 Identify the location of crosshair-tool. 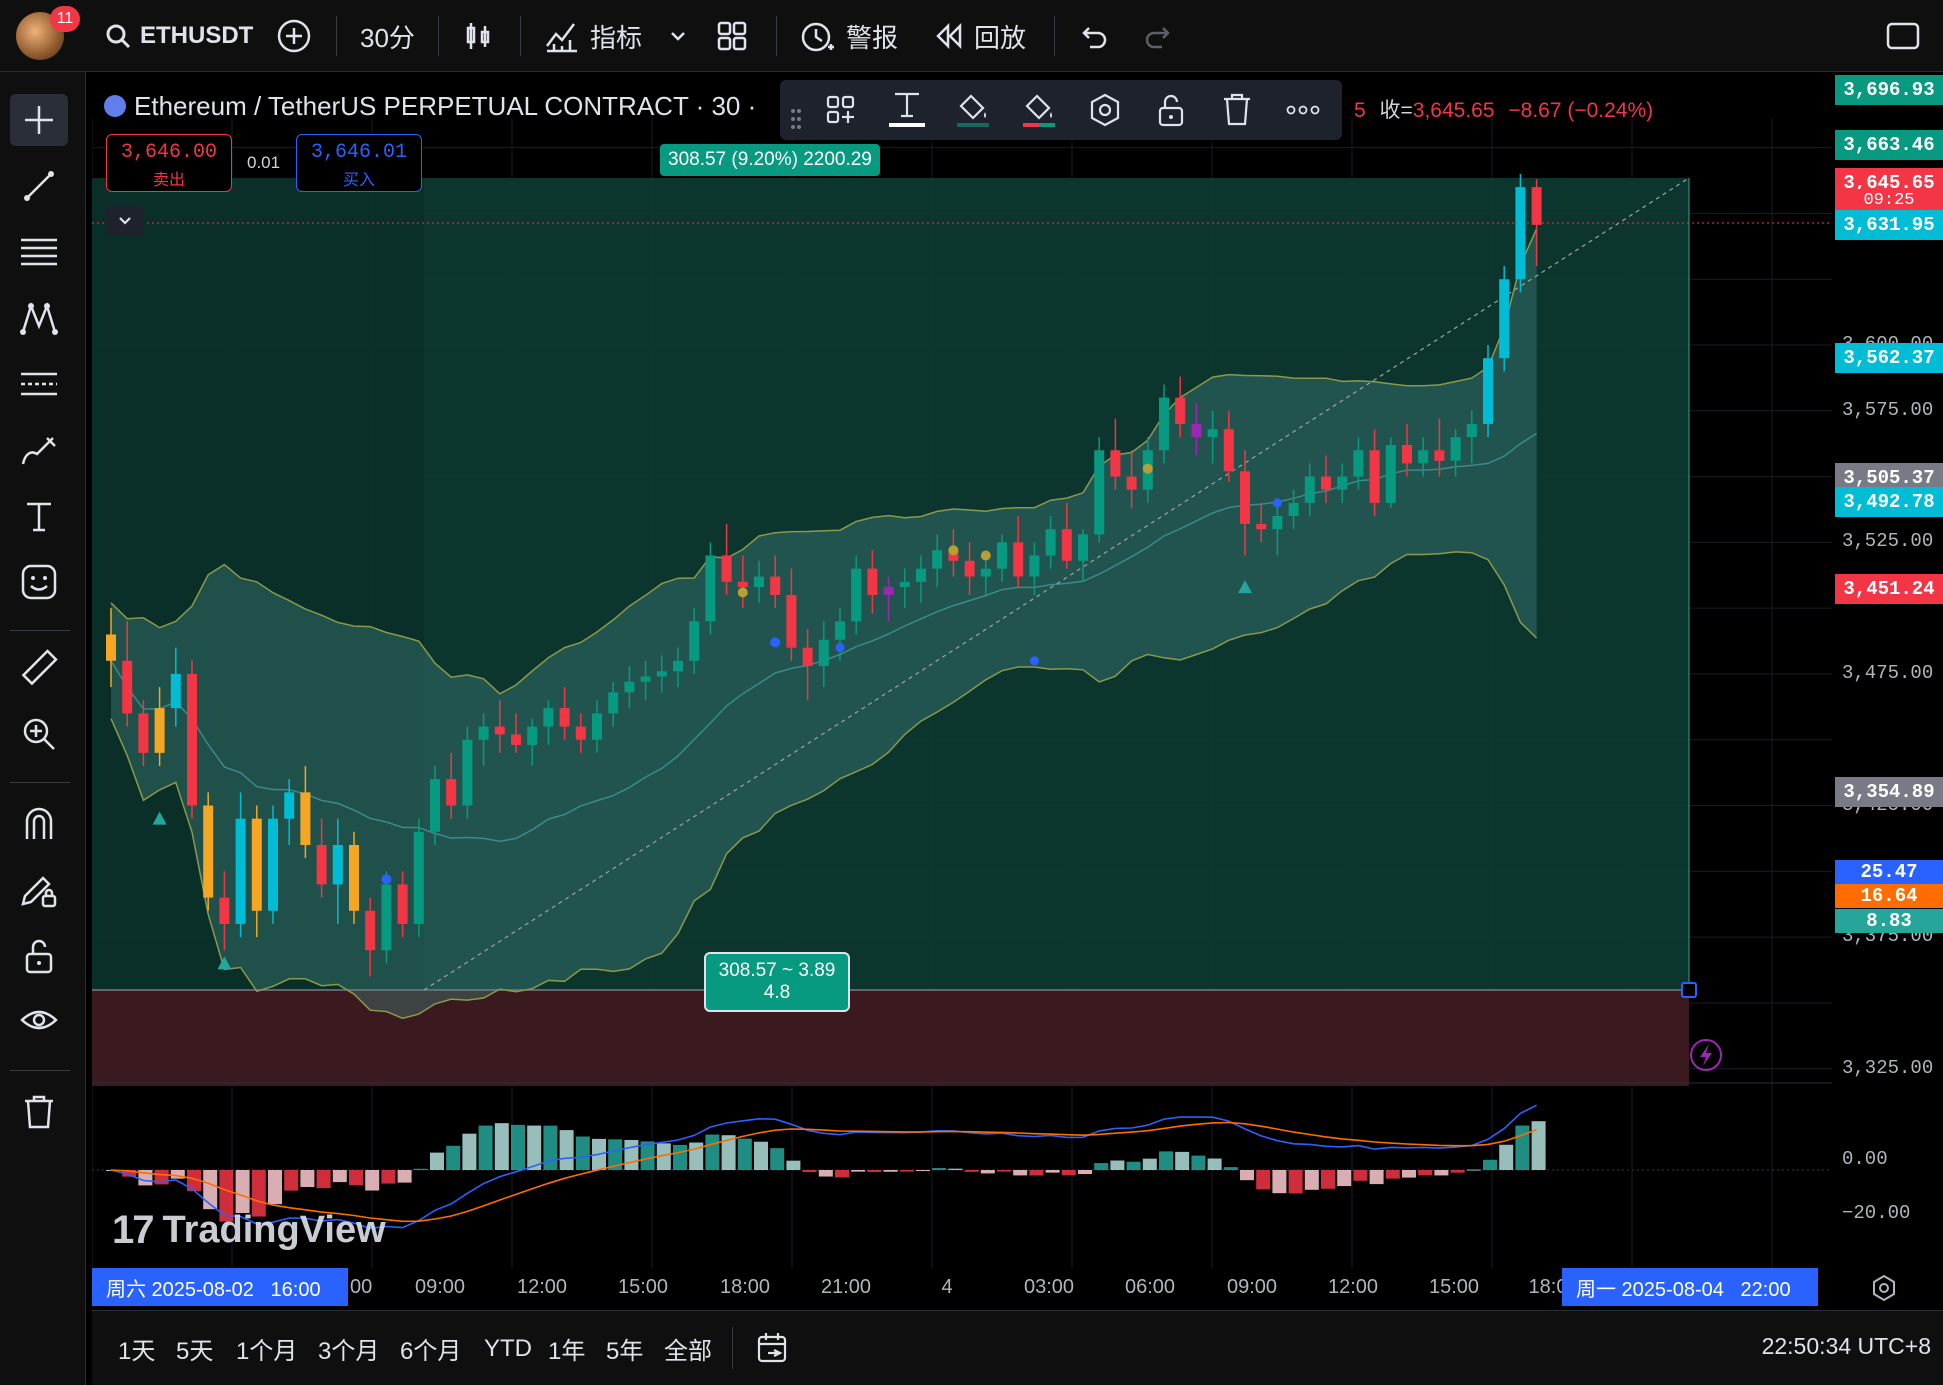
(39, 120).